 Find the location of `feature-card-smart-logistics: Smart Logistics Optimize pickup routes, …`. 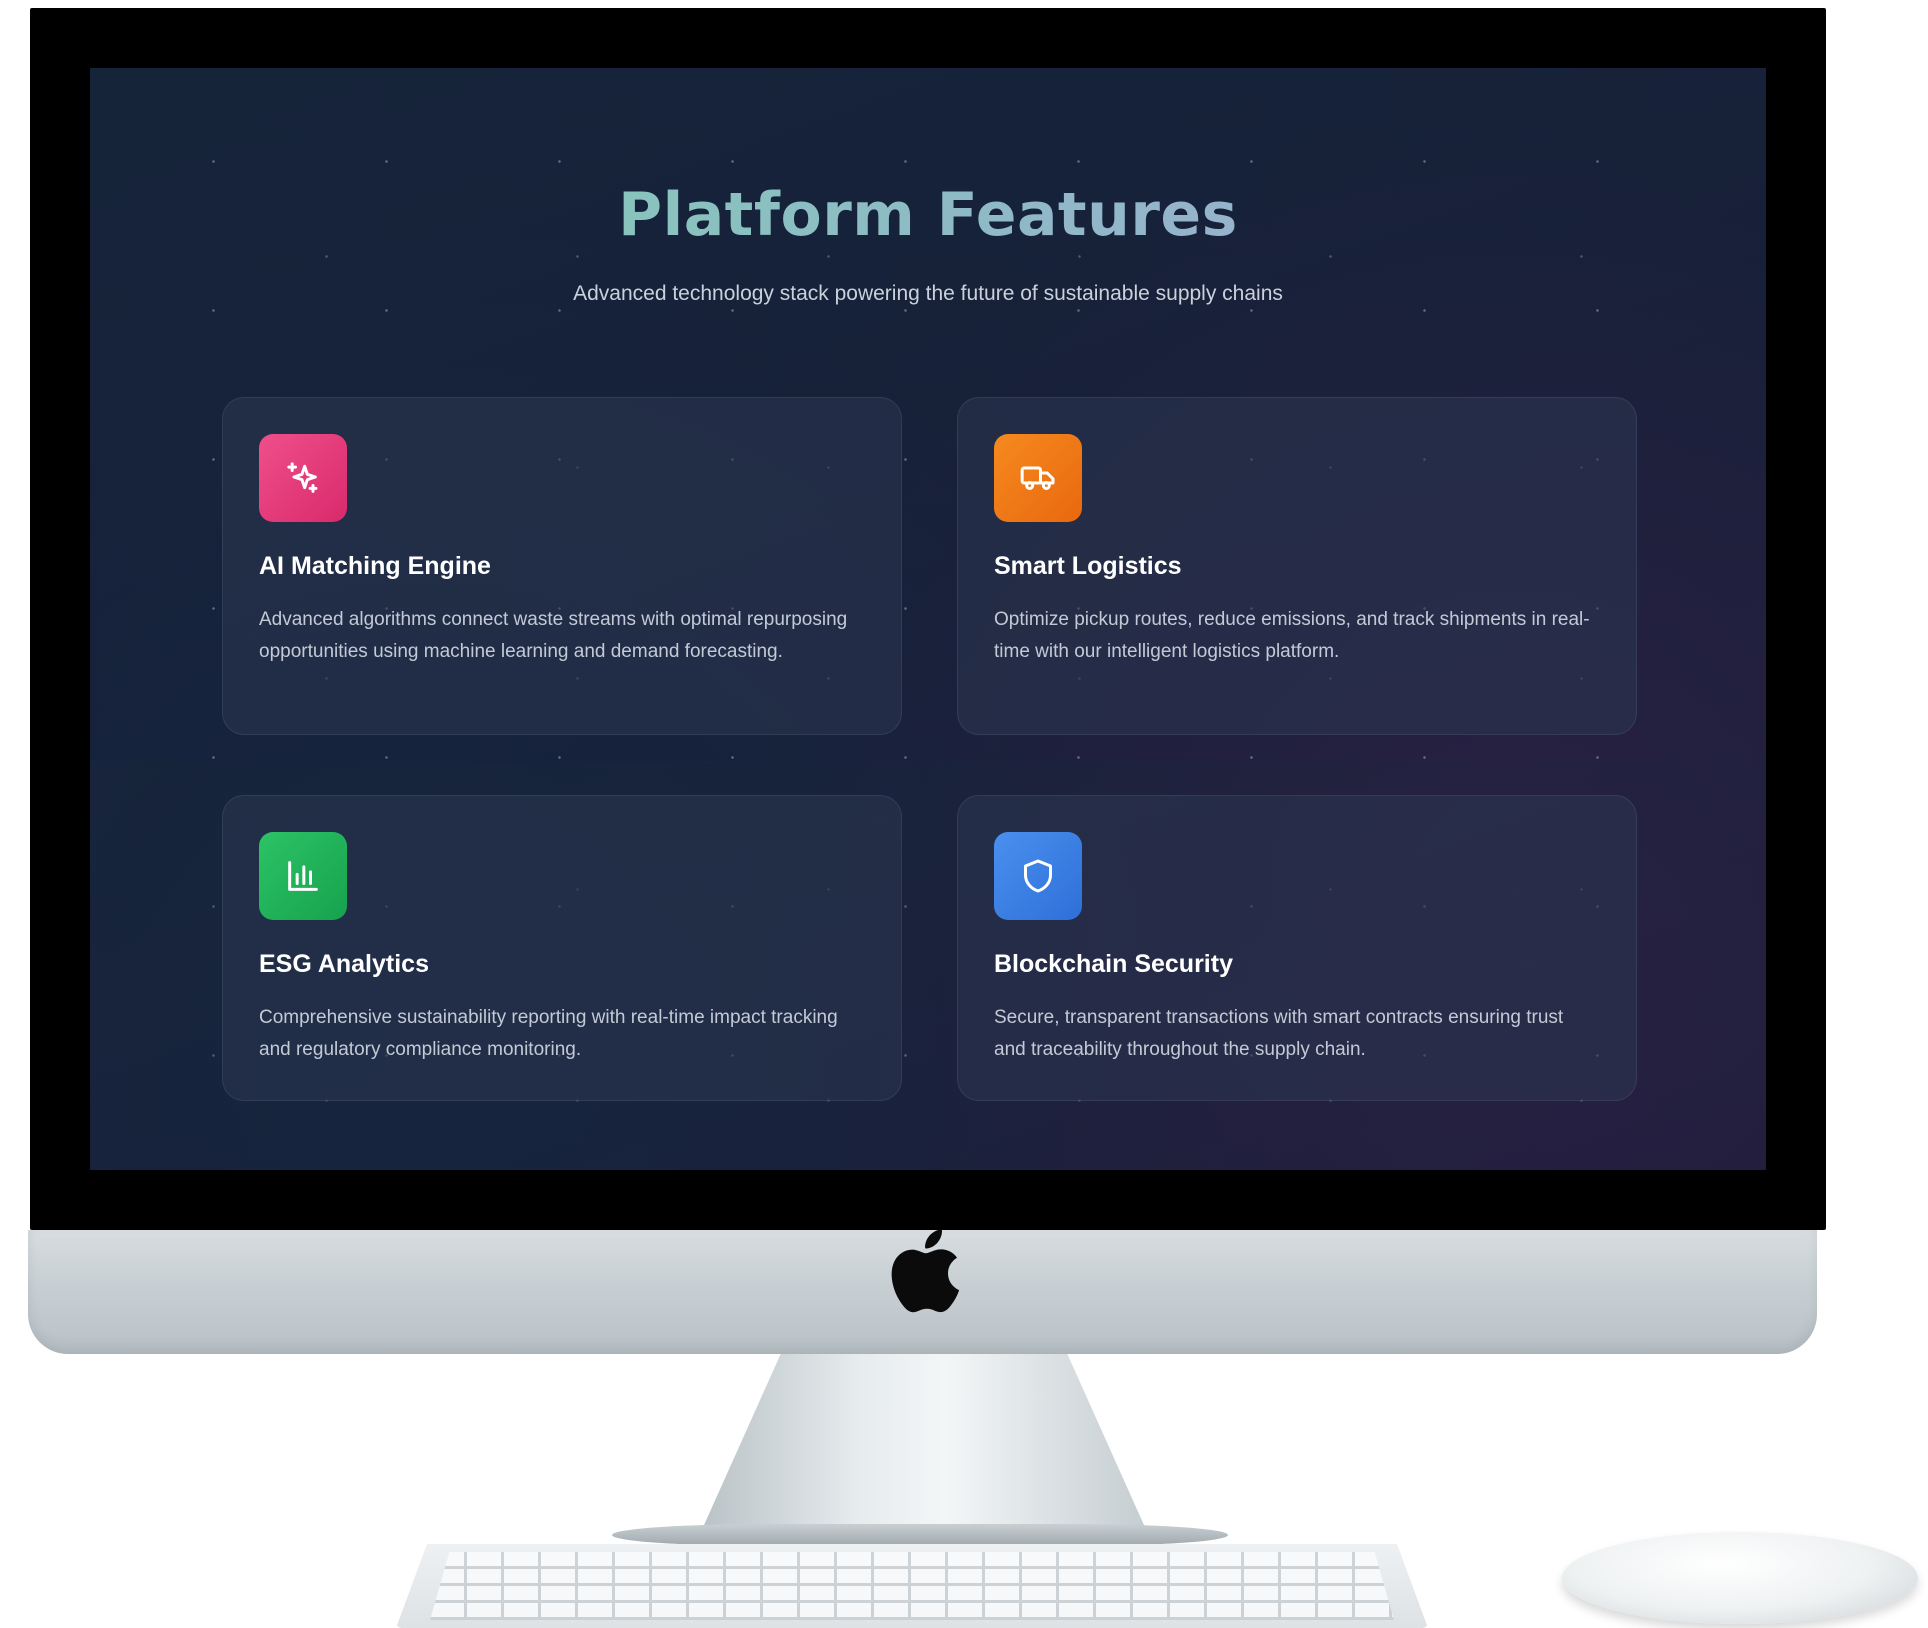

feature-card-smart-logistics: Smart Logistics Optimize pickup routes, … is located at coordinates (1297, 566).